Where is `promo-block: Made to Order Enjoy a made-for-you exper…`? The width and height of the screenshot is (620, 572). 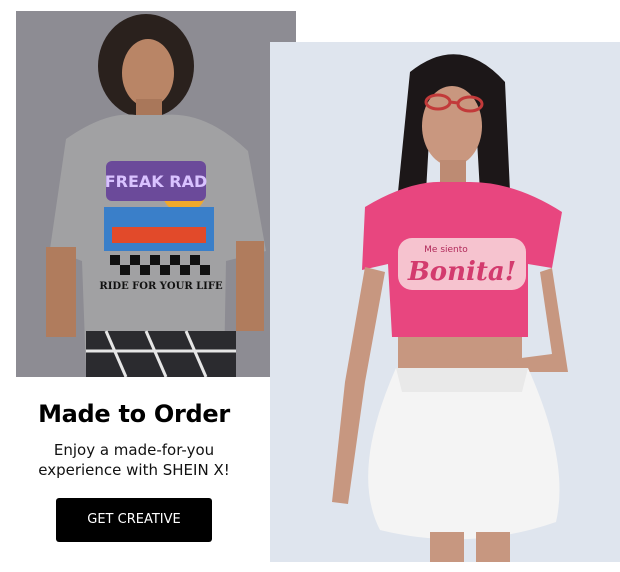
promo-block: Made to Order Enjoy a made-for-you exper… is located at coordinates (134, 471).